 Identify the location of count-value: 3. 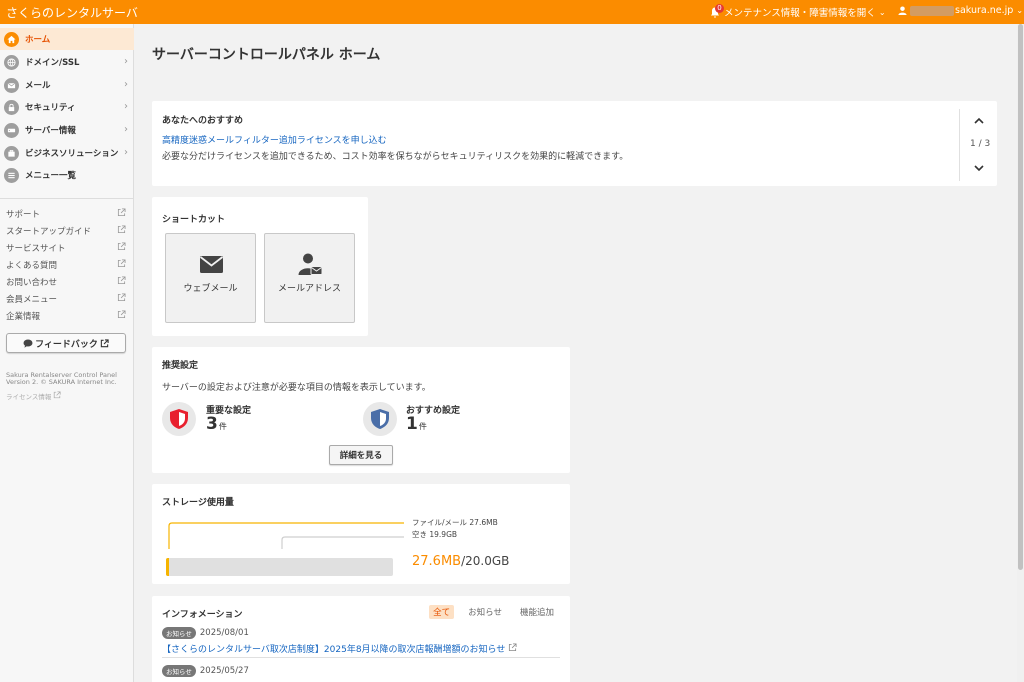
(212, 424).